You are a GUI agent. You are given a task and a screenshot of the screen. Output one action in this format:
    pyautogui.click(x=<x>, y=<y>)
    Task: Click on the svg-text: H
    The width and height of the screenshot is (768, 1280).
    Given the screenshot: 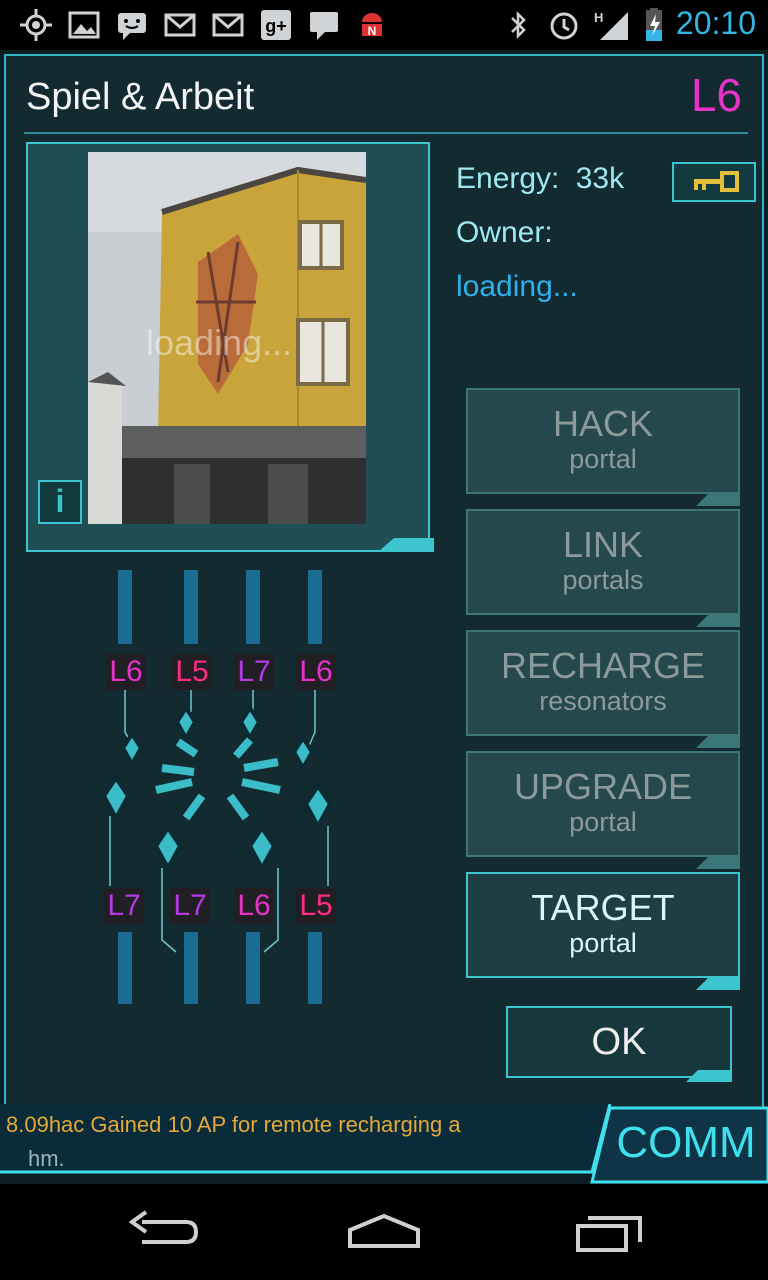 What is the action you would take?
    pyautogui.click(x=598, y=17)
    